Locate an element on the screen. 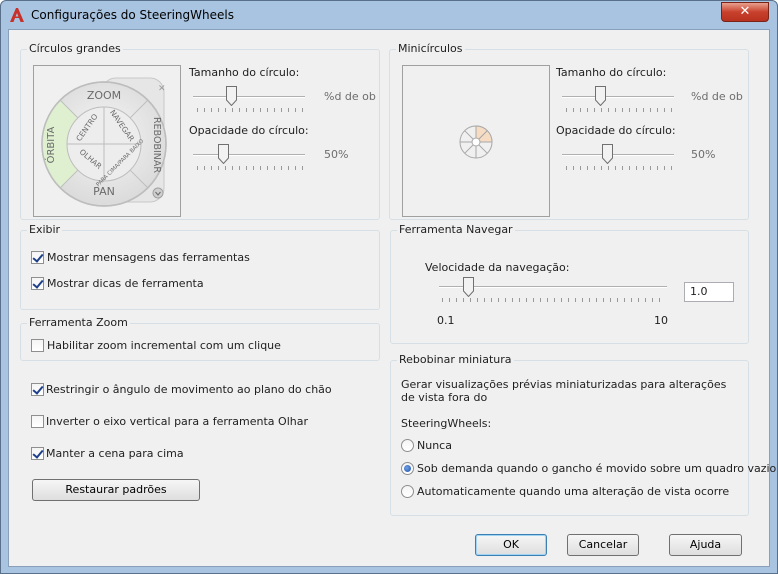  rewind-thumbnail-title: Rebobinar miniatura is located at coordinates (455, 359).